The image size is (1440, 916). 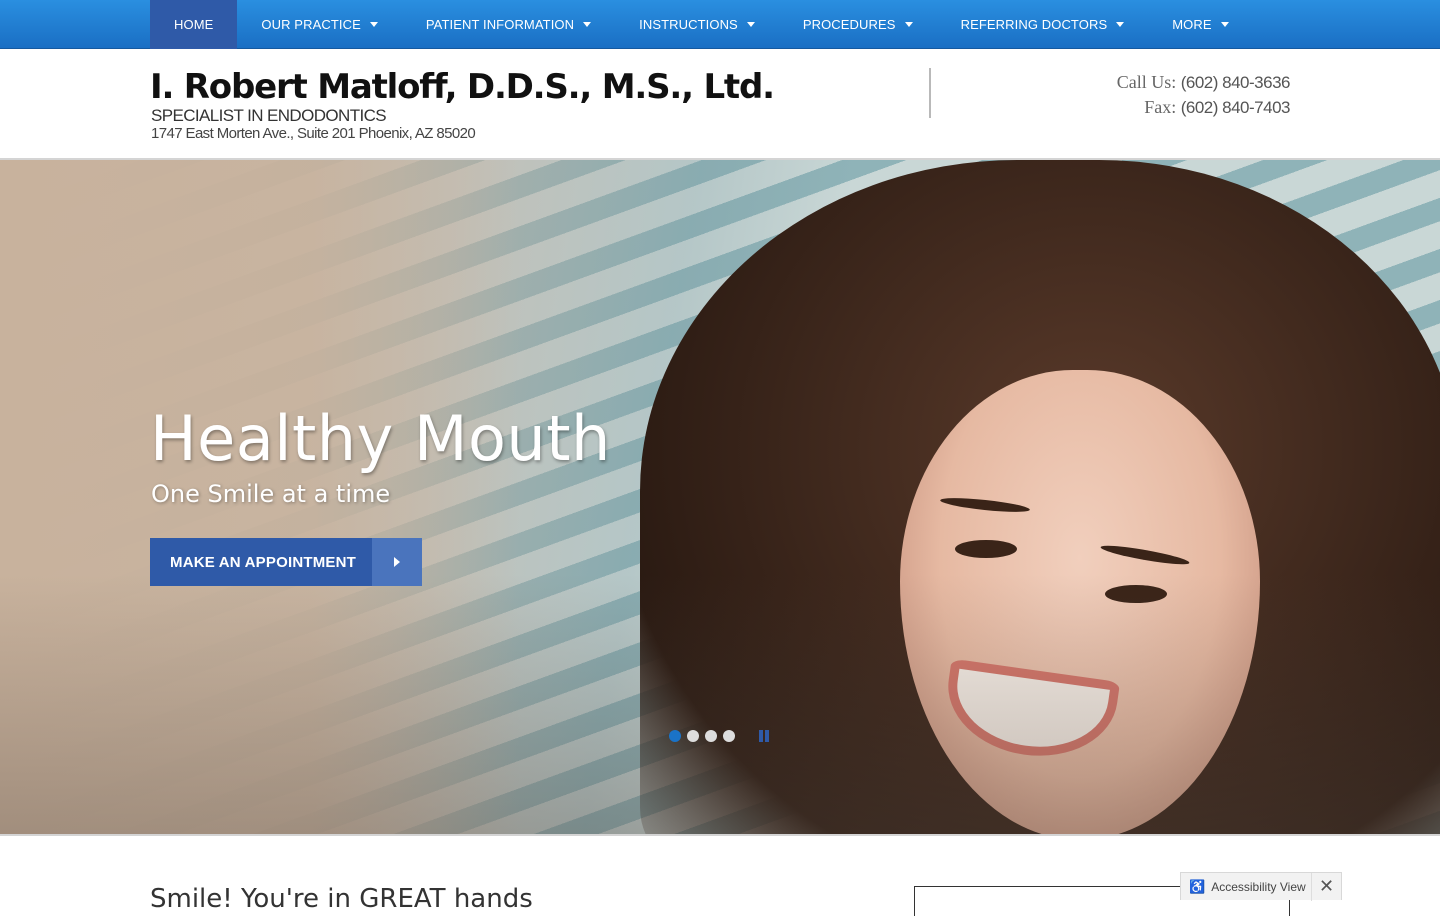 I want to click on pause-icon, so click(x=765, y=736).